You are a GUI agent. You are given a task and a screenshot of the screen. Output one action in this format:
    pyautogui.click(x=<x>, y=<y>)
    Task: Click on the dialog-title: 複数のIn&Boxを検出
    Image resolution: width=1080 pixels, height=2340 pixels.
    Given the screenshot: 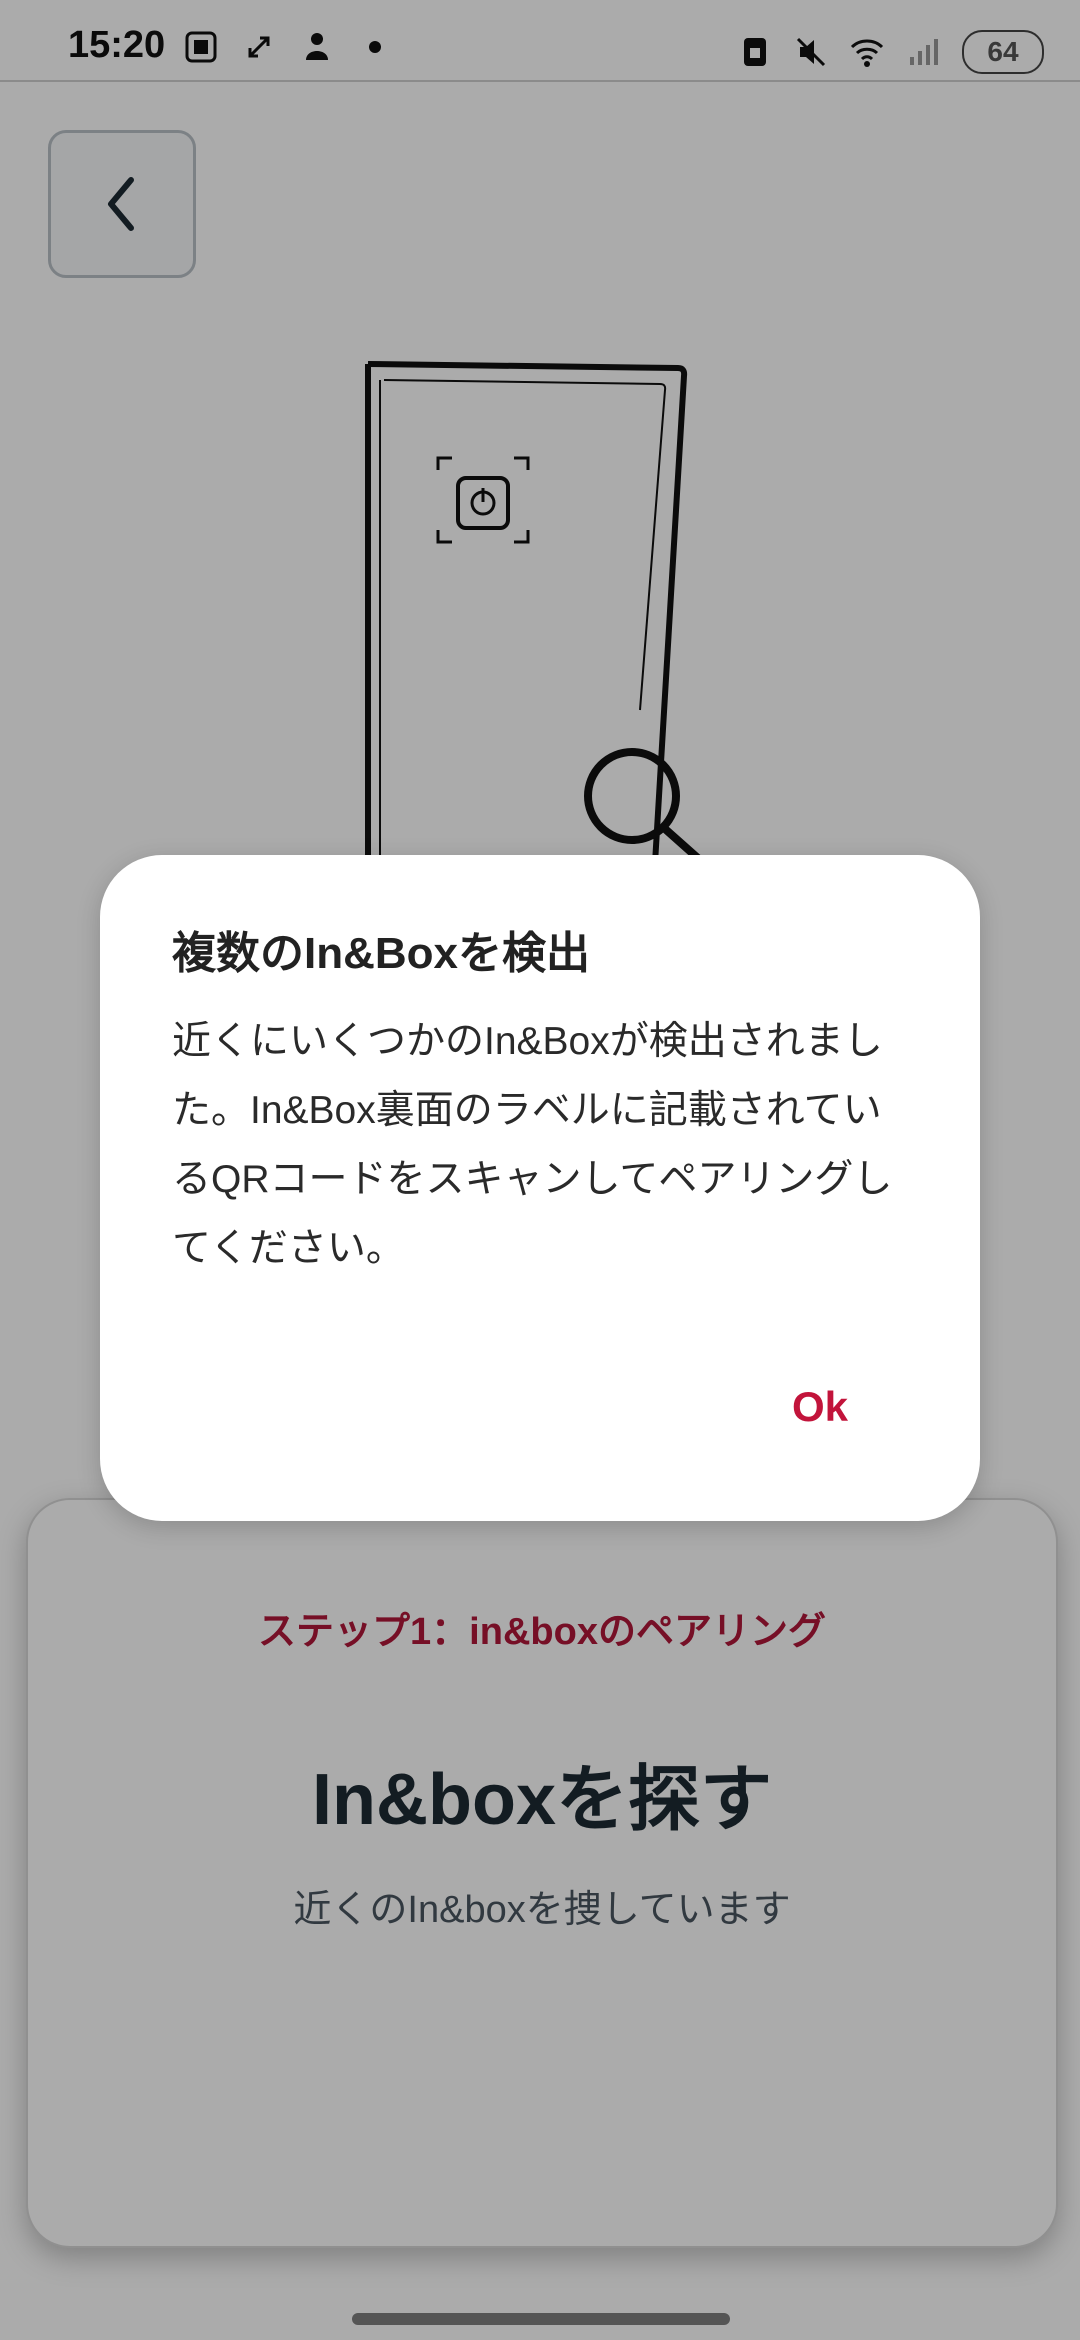 What is the action you would take?
    pyautogui.click(x=381, y=953)
    